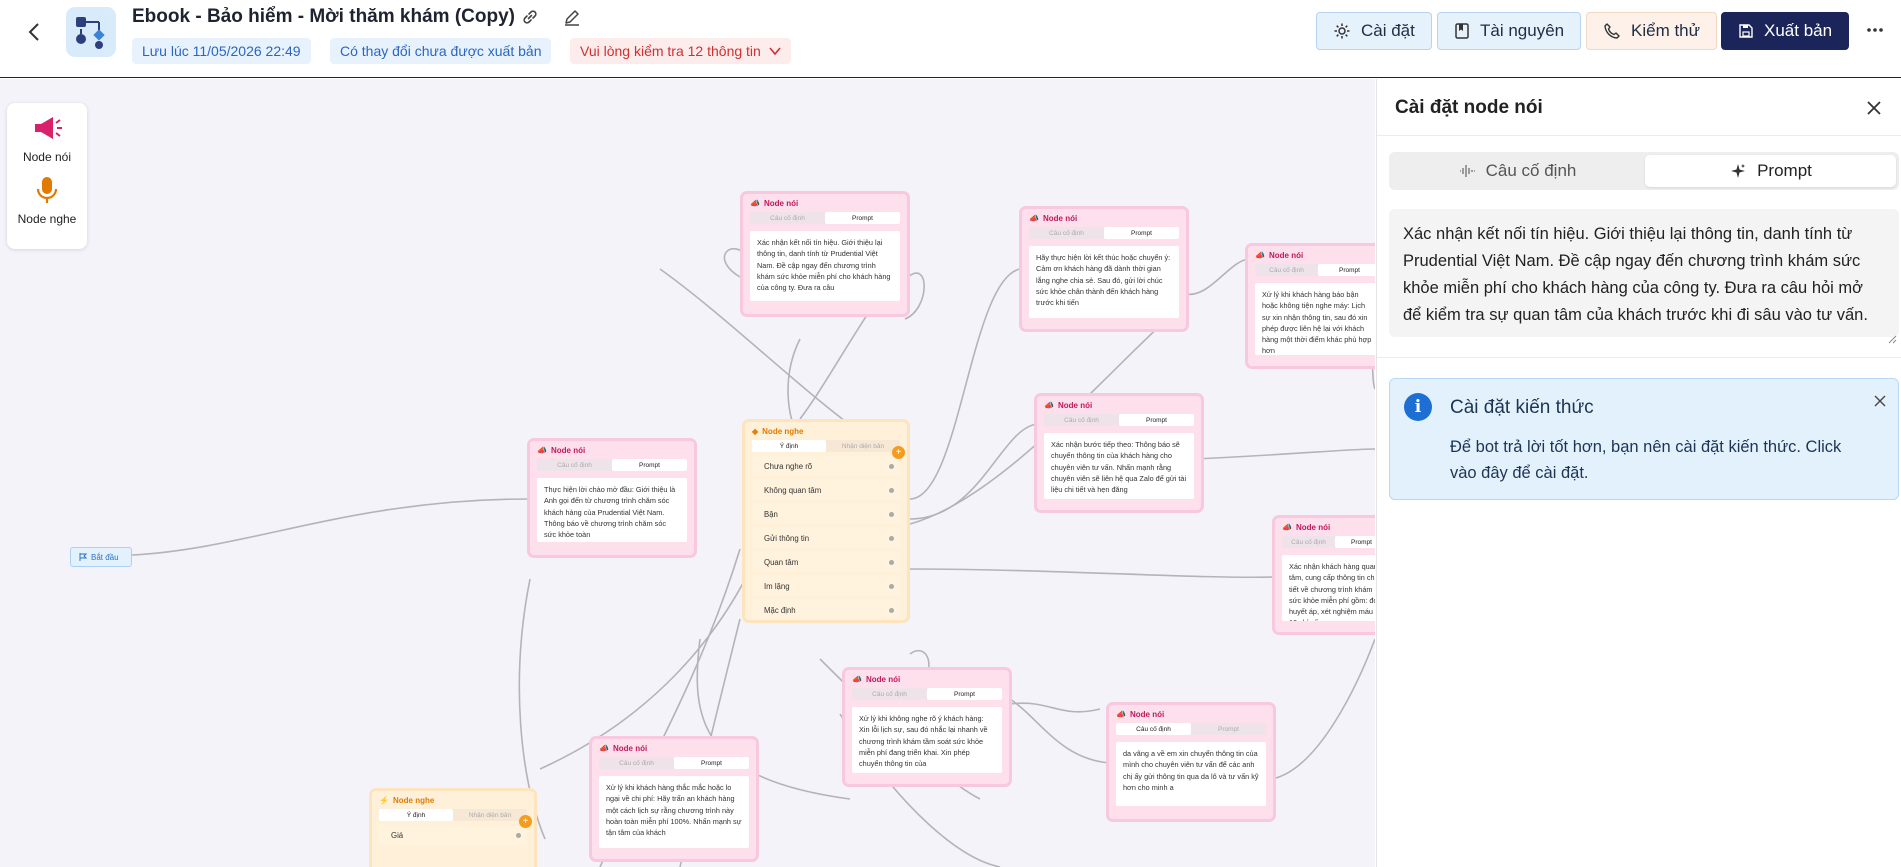  What do you see at coordinates (1509, 31) in the screenshot?
I see `resources-button: Tài nguyên` at bounding box center [1509, 31].